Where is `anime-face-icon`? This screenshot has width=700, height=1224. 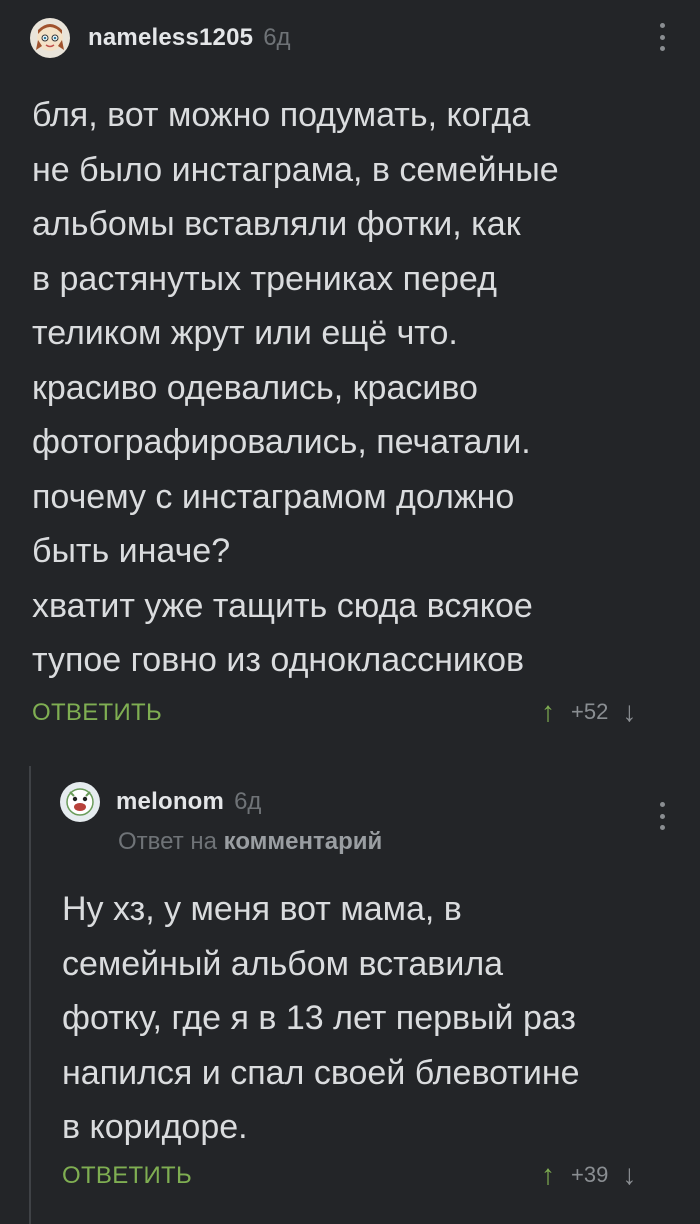
anime-face-icon is located at coordinates (50, 37).